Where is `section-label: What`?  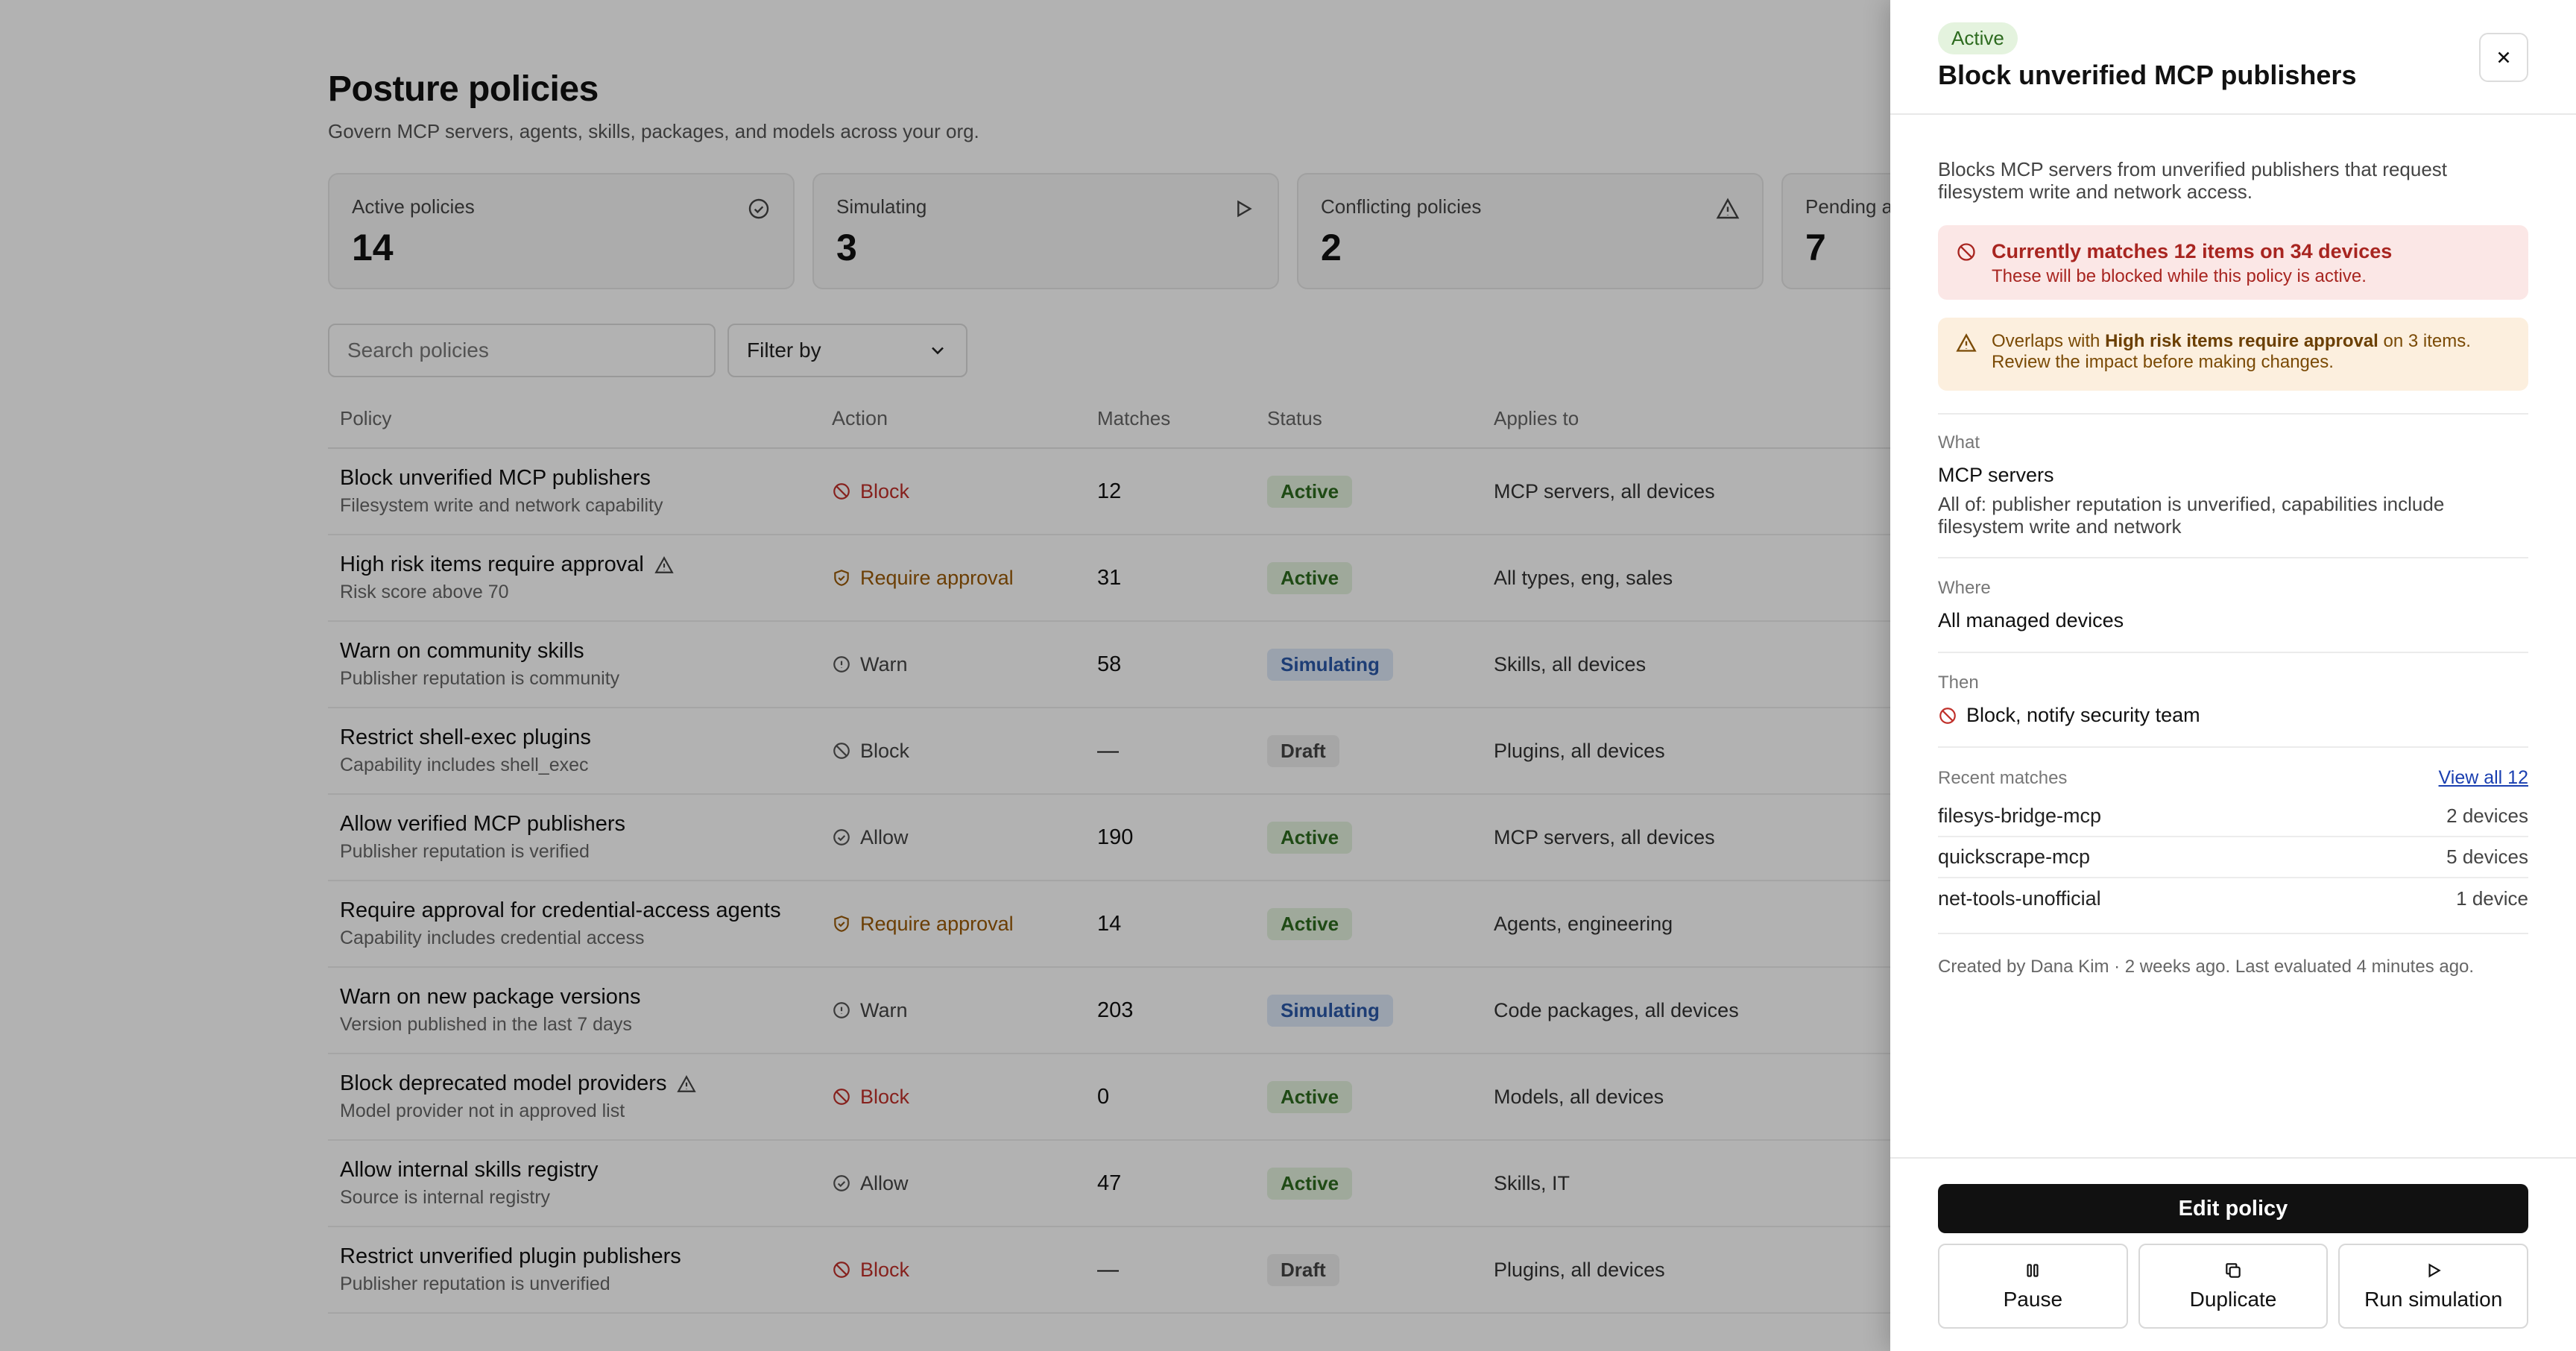 section-label: What is located at coordinates (1959, 442).